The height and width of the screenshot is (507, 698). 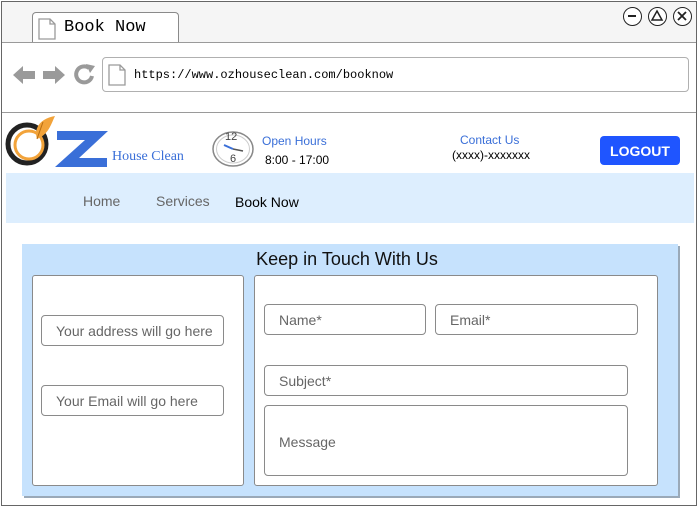 I want to click on brand-logo, so click(x=58, y=146).